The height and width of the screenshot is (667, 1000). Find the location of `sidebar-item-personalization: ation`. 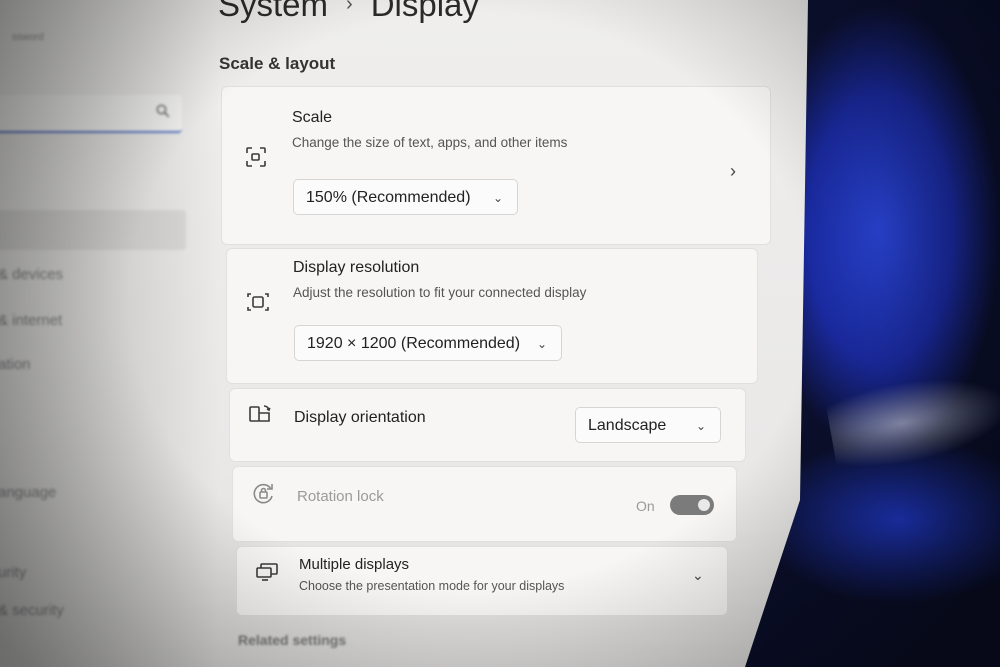

sidebar-item-personalization: ation is located at coordinates (15, 364).